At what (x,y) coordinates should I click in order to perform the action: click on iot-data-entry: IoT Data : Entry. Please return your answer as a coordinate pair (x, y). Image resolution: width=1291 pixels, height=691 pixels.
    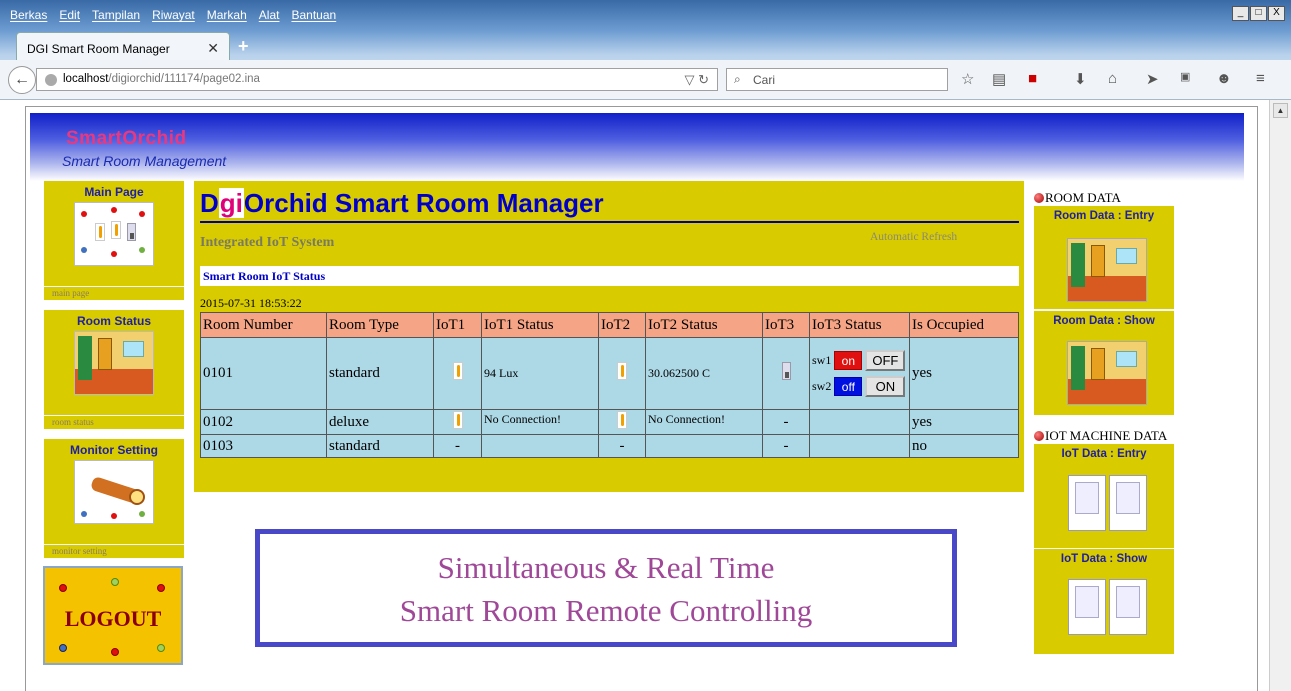
    Looking at the image, I should click on (1104, 496).